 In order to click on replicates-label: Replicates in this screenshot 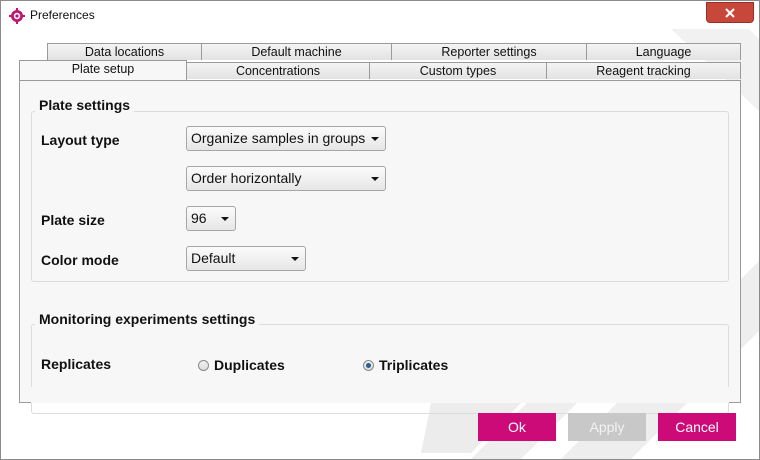, I will do `click(76, 364)`.